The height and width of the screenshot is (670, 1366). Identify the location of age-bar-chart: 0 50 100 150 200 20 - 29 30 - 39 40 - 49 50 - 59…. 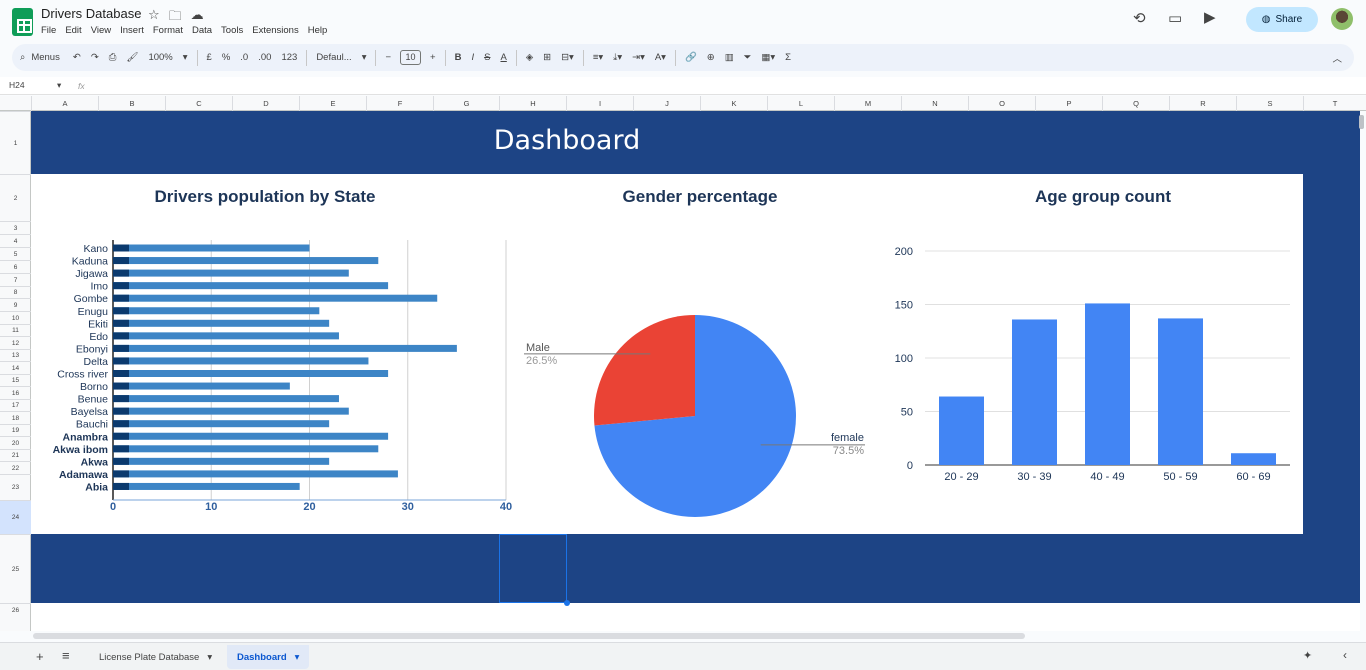
(1090, 363).